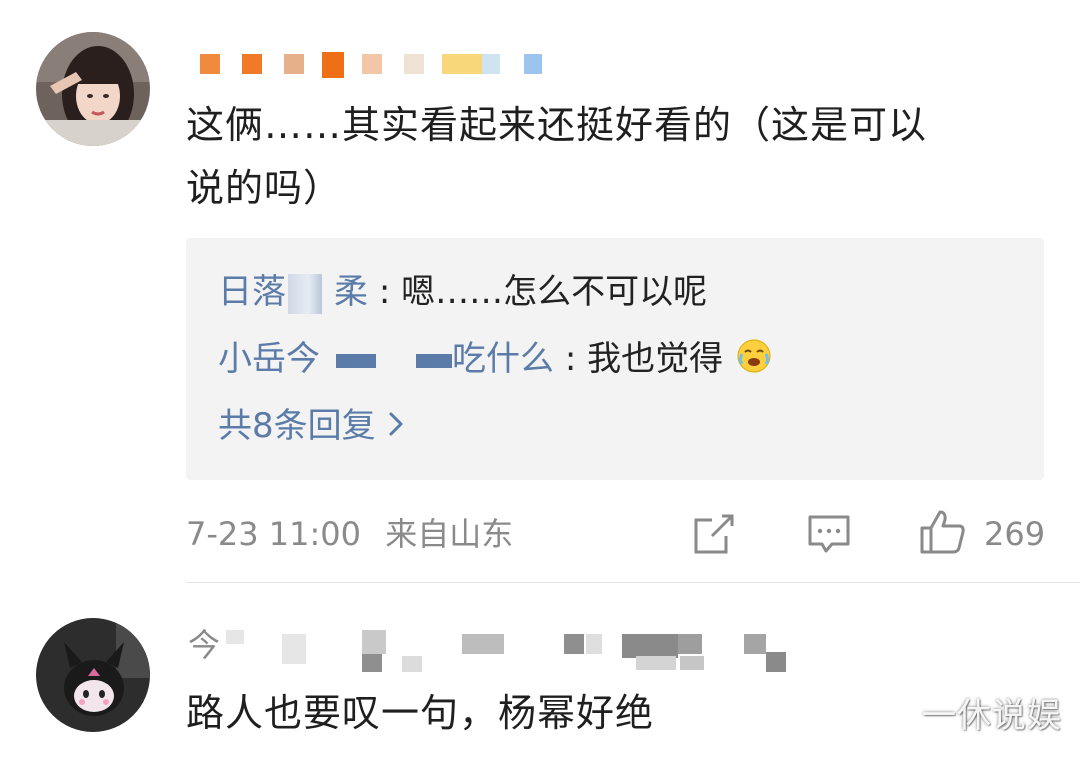 This screenshot has width=1080, height=757. I want to click on share-icon, so click(714, 534).